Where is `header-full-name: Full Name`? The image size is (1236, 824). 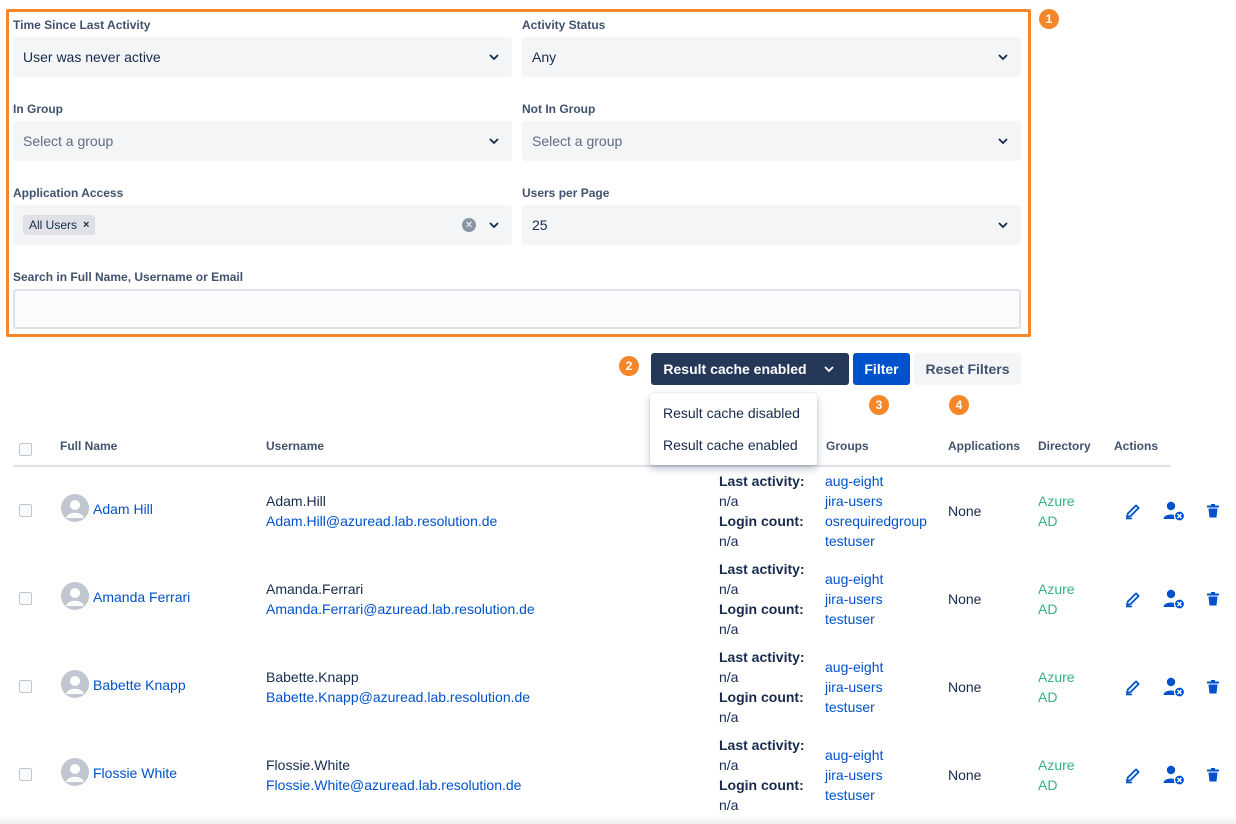
header-full-name: Full Name is located at coordinates (88, 446).